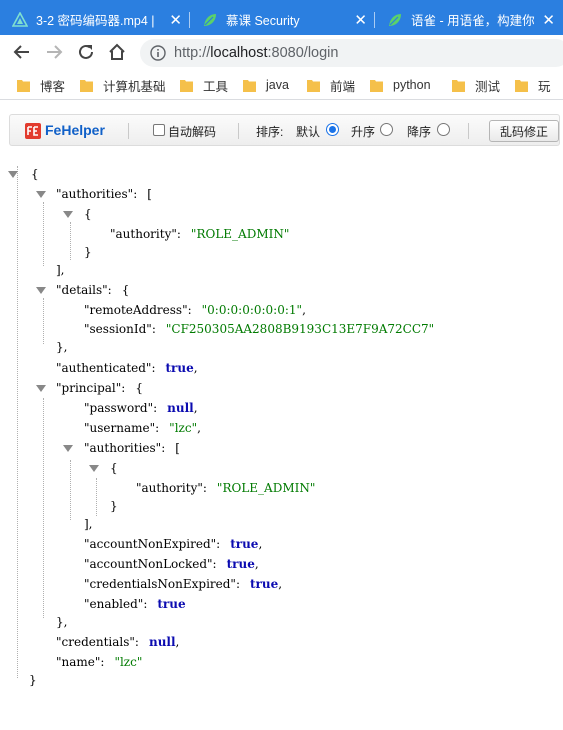 The image size is (563, 730). What do you see at coordinates (33, 131) in the screenshot?
I see `fehelper-logo-icon` at bounding box center [33, 131].